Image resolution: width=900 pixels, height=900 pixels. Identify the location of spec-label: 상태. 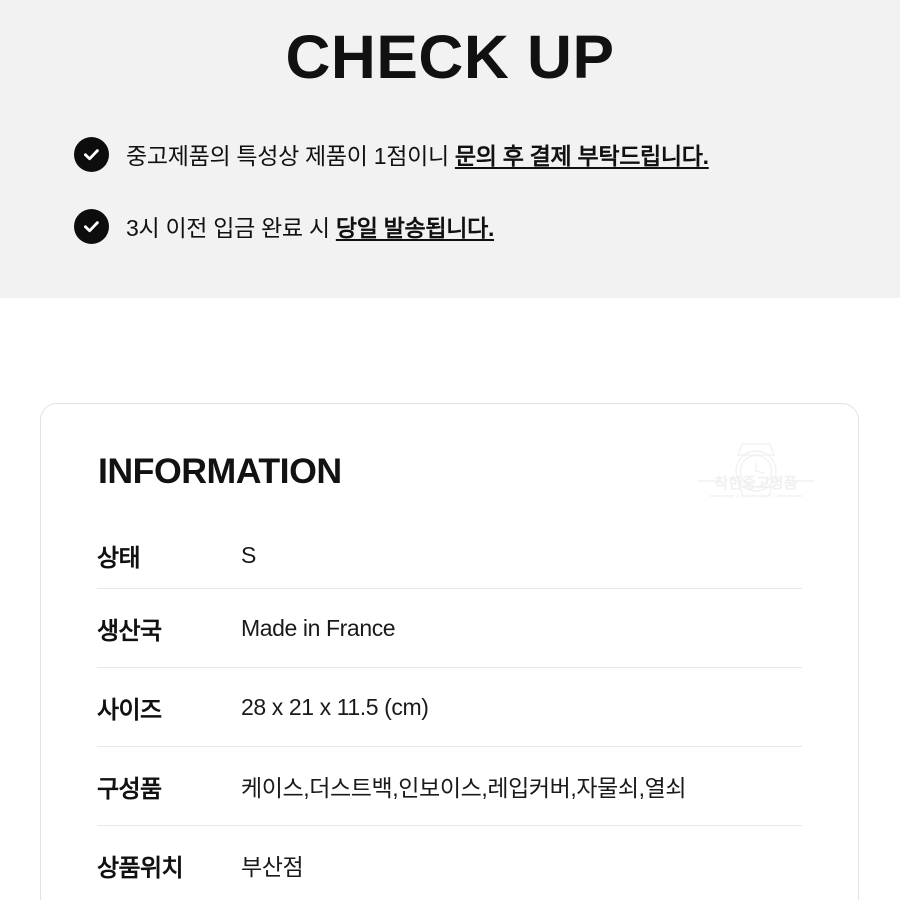
(119, 558).